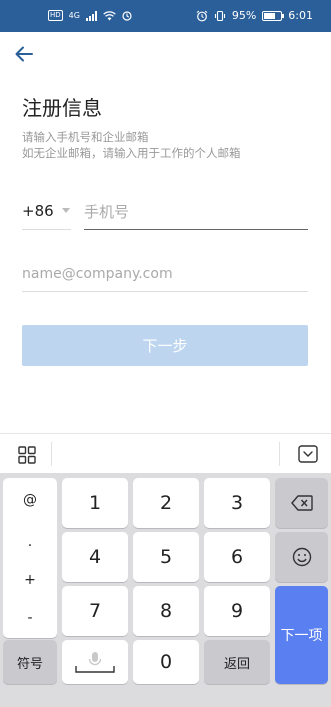 The width and height of the screenshot is (331, 707). What do you see at coordinates (166, 662) in the screenshot?
I see `key-0: 0` at bounding box center [166, 662].